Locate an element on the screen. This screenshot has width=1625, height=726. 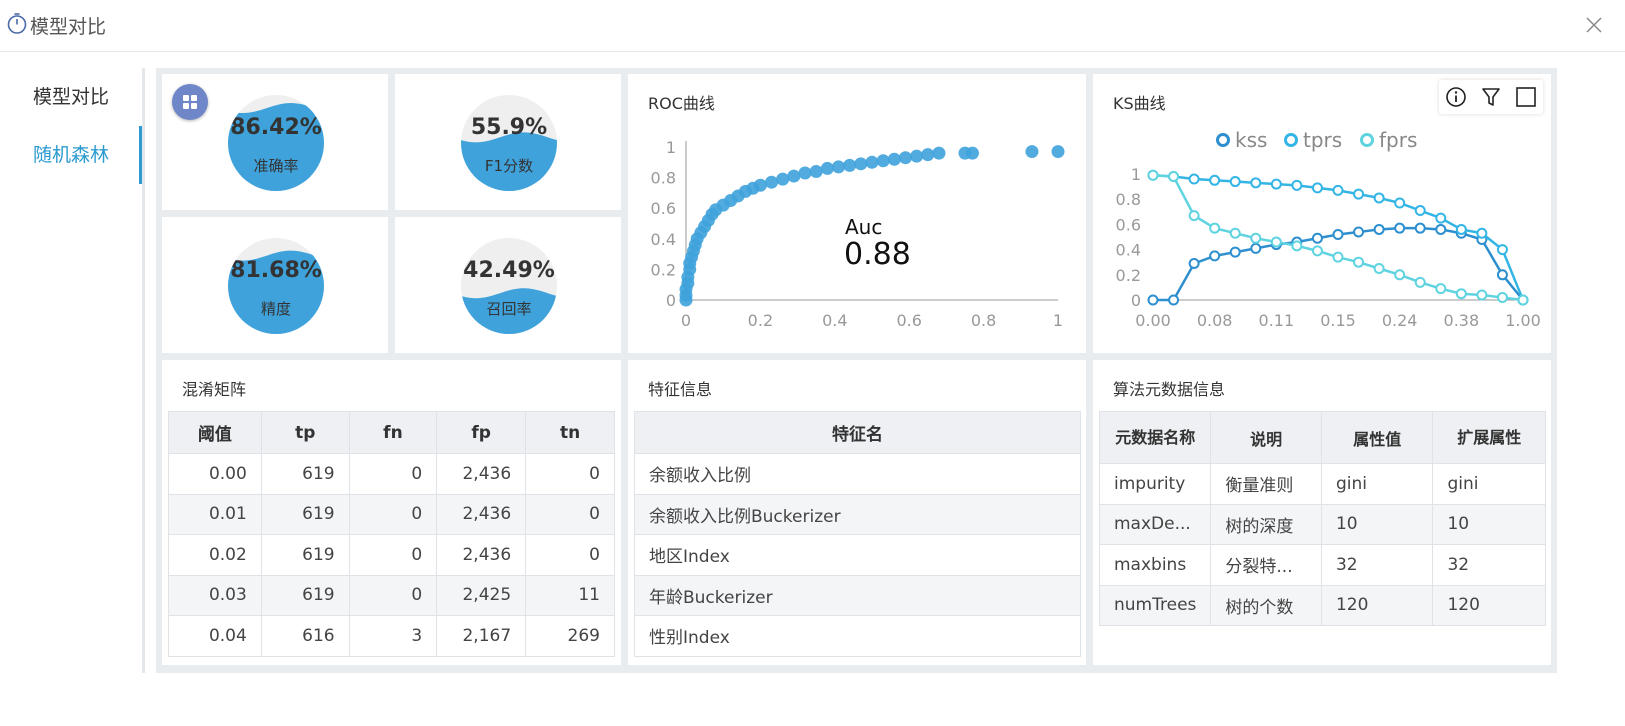
table-row: maxbins 分裂特... 32 32 is located at coordinates (1322, 565).